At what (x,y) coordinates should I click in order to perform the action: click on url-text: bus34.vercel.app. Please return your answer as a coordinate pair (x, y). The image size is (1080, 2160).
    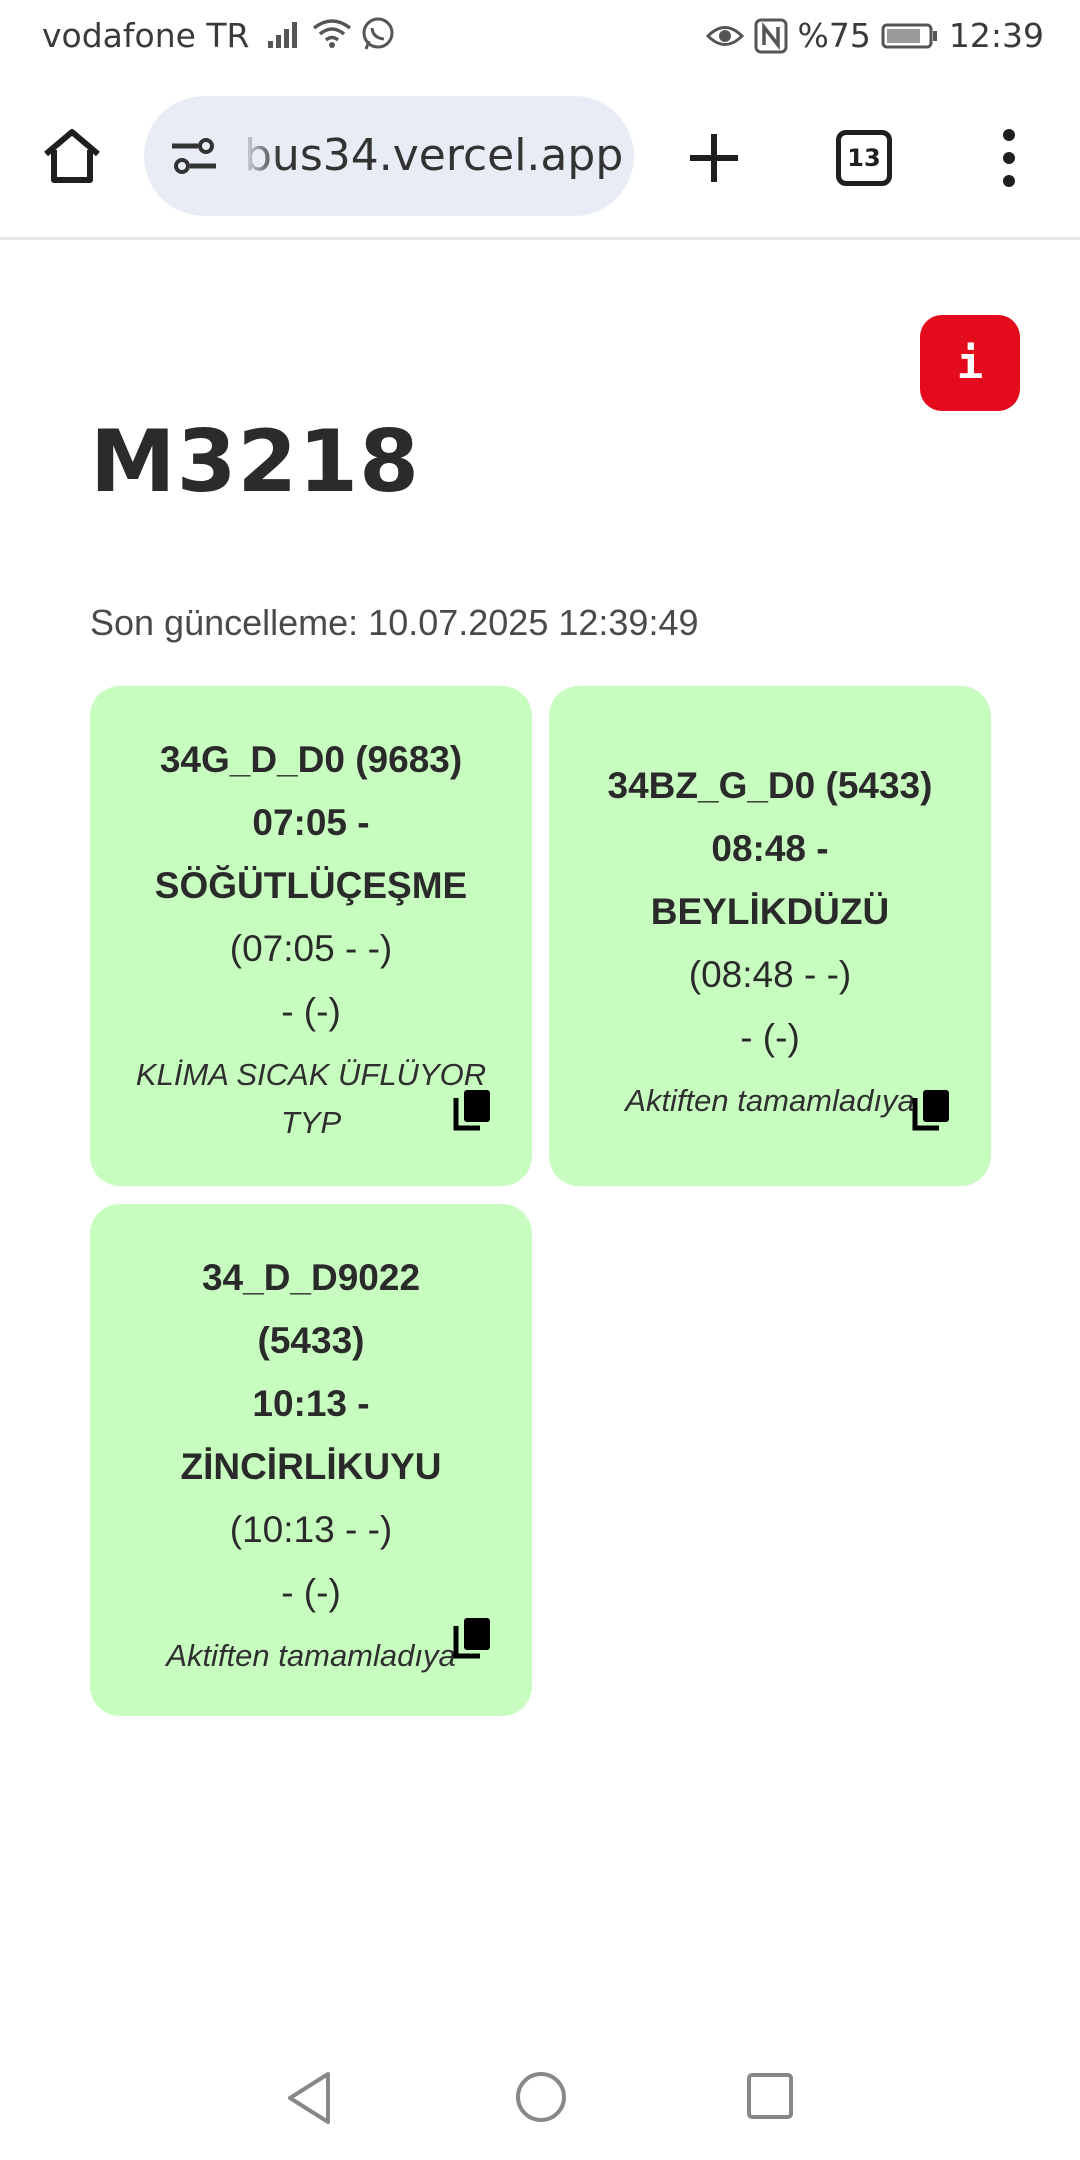
    Looking at the image, I should click on (433, 155).